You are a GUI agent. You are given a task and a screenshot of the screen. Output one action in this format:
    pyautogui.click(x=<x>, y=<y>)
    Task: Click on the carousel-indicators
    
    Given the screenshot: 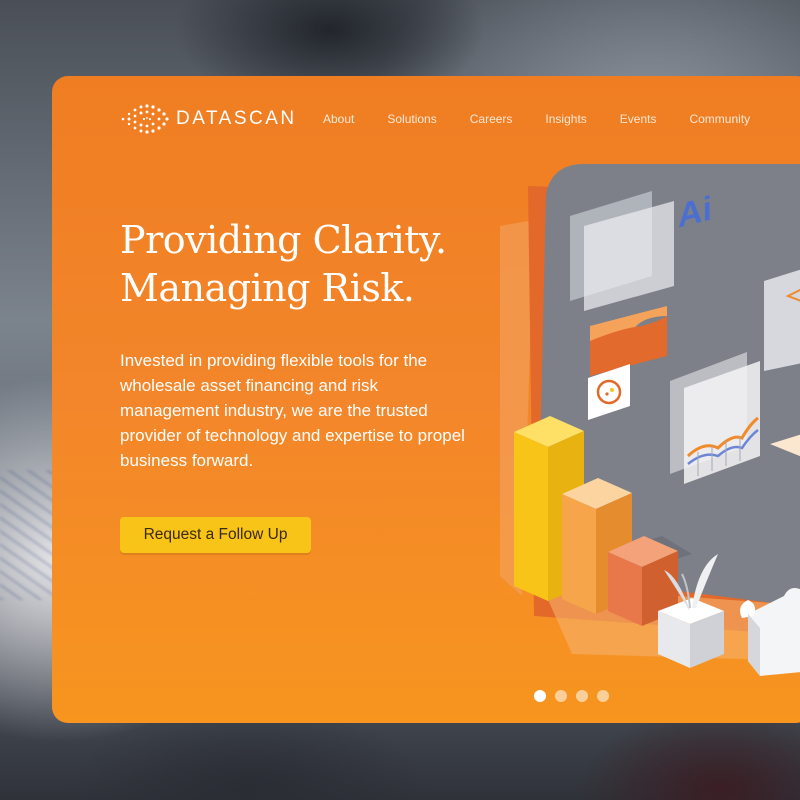 What is the action you would take?
    pyautogui.click(x=576, y=696)
    